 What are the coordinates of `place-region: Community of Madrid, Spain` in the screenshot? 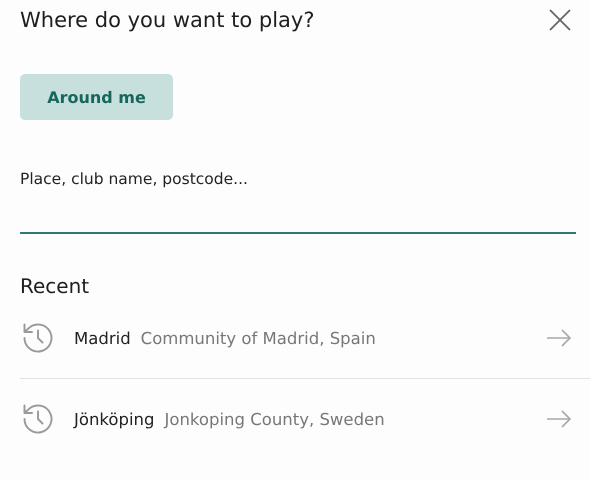 It's located at (258, 338).